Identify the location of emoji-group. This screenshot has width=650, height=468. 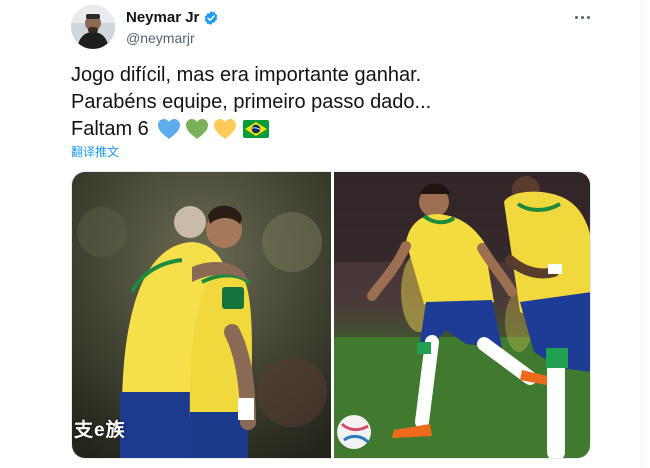
(213, 129).